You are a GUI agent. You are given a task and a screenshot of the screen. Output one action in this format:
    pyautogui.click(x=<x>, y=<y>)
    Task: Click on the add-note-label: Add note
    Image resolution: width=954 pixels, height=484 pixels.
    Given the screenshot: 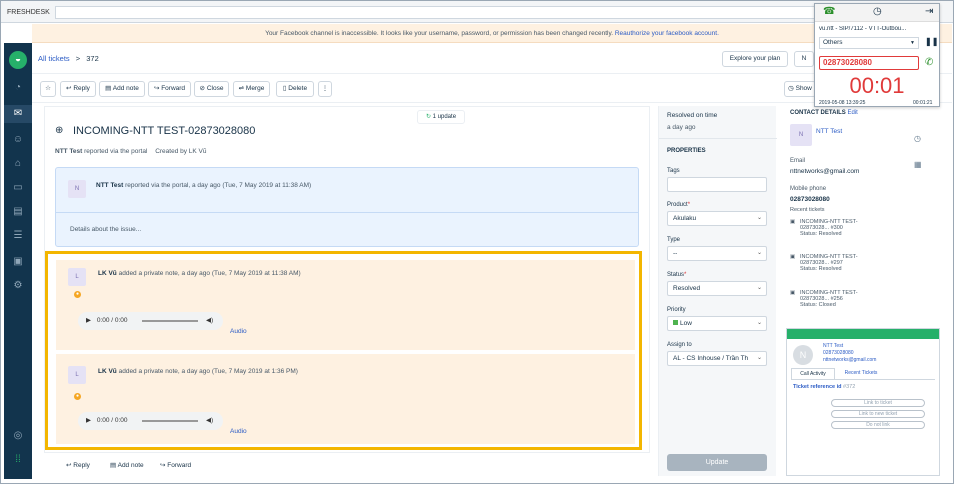 What is the action you would take?
    pyautogui.click(x=130, y=465)
    